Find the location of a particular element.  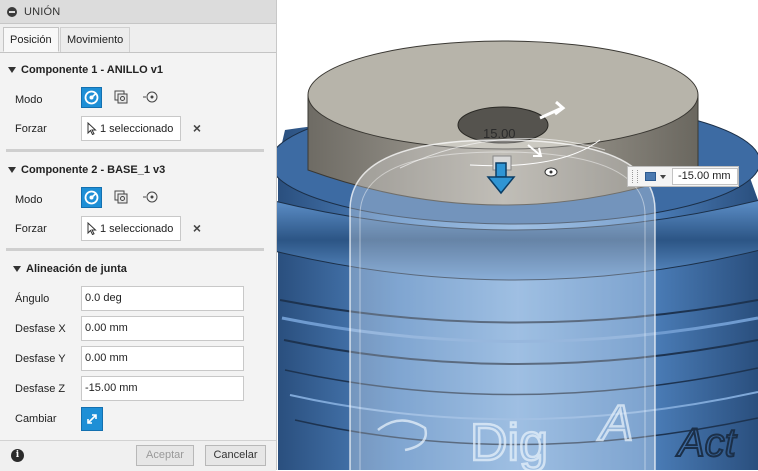

cancel-button: Cancelar is located at coordinates (235, 455).